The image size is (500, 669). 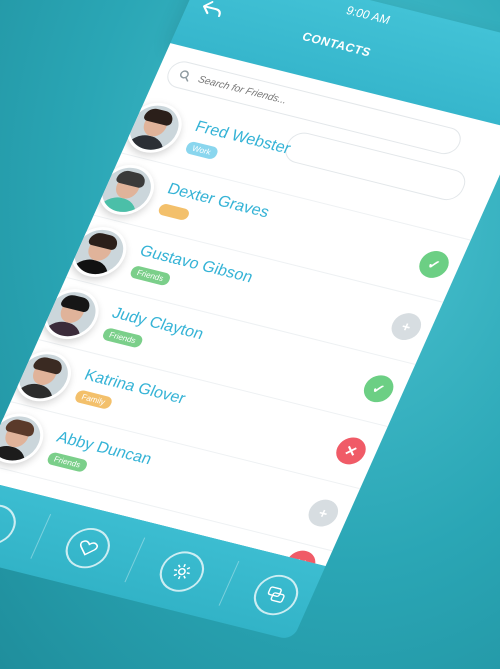 I want to click on remove-button: ✕, so click(x=351, y=451).